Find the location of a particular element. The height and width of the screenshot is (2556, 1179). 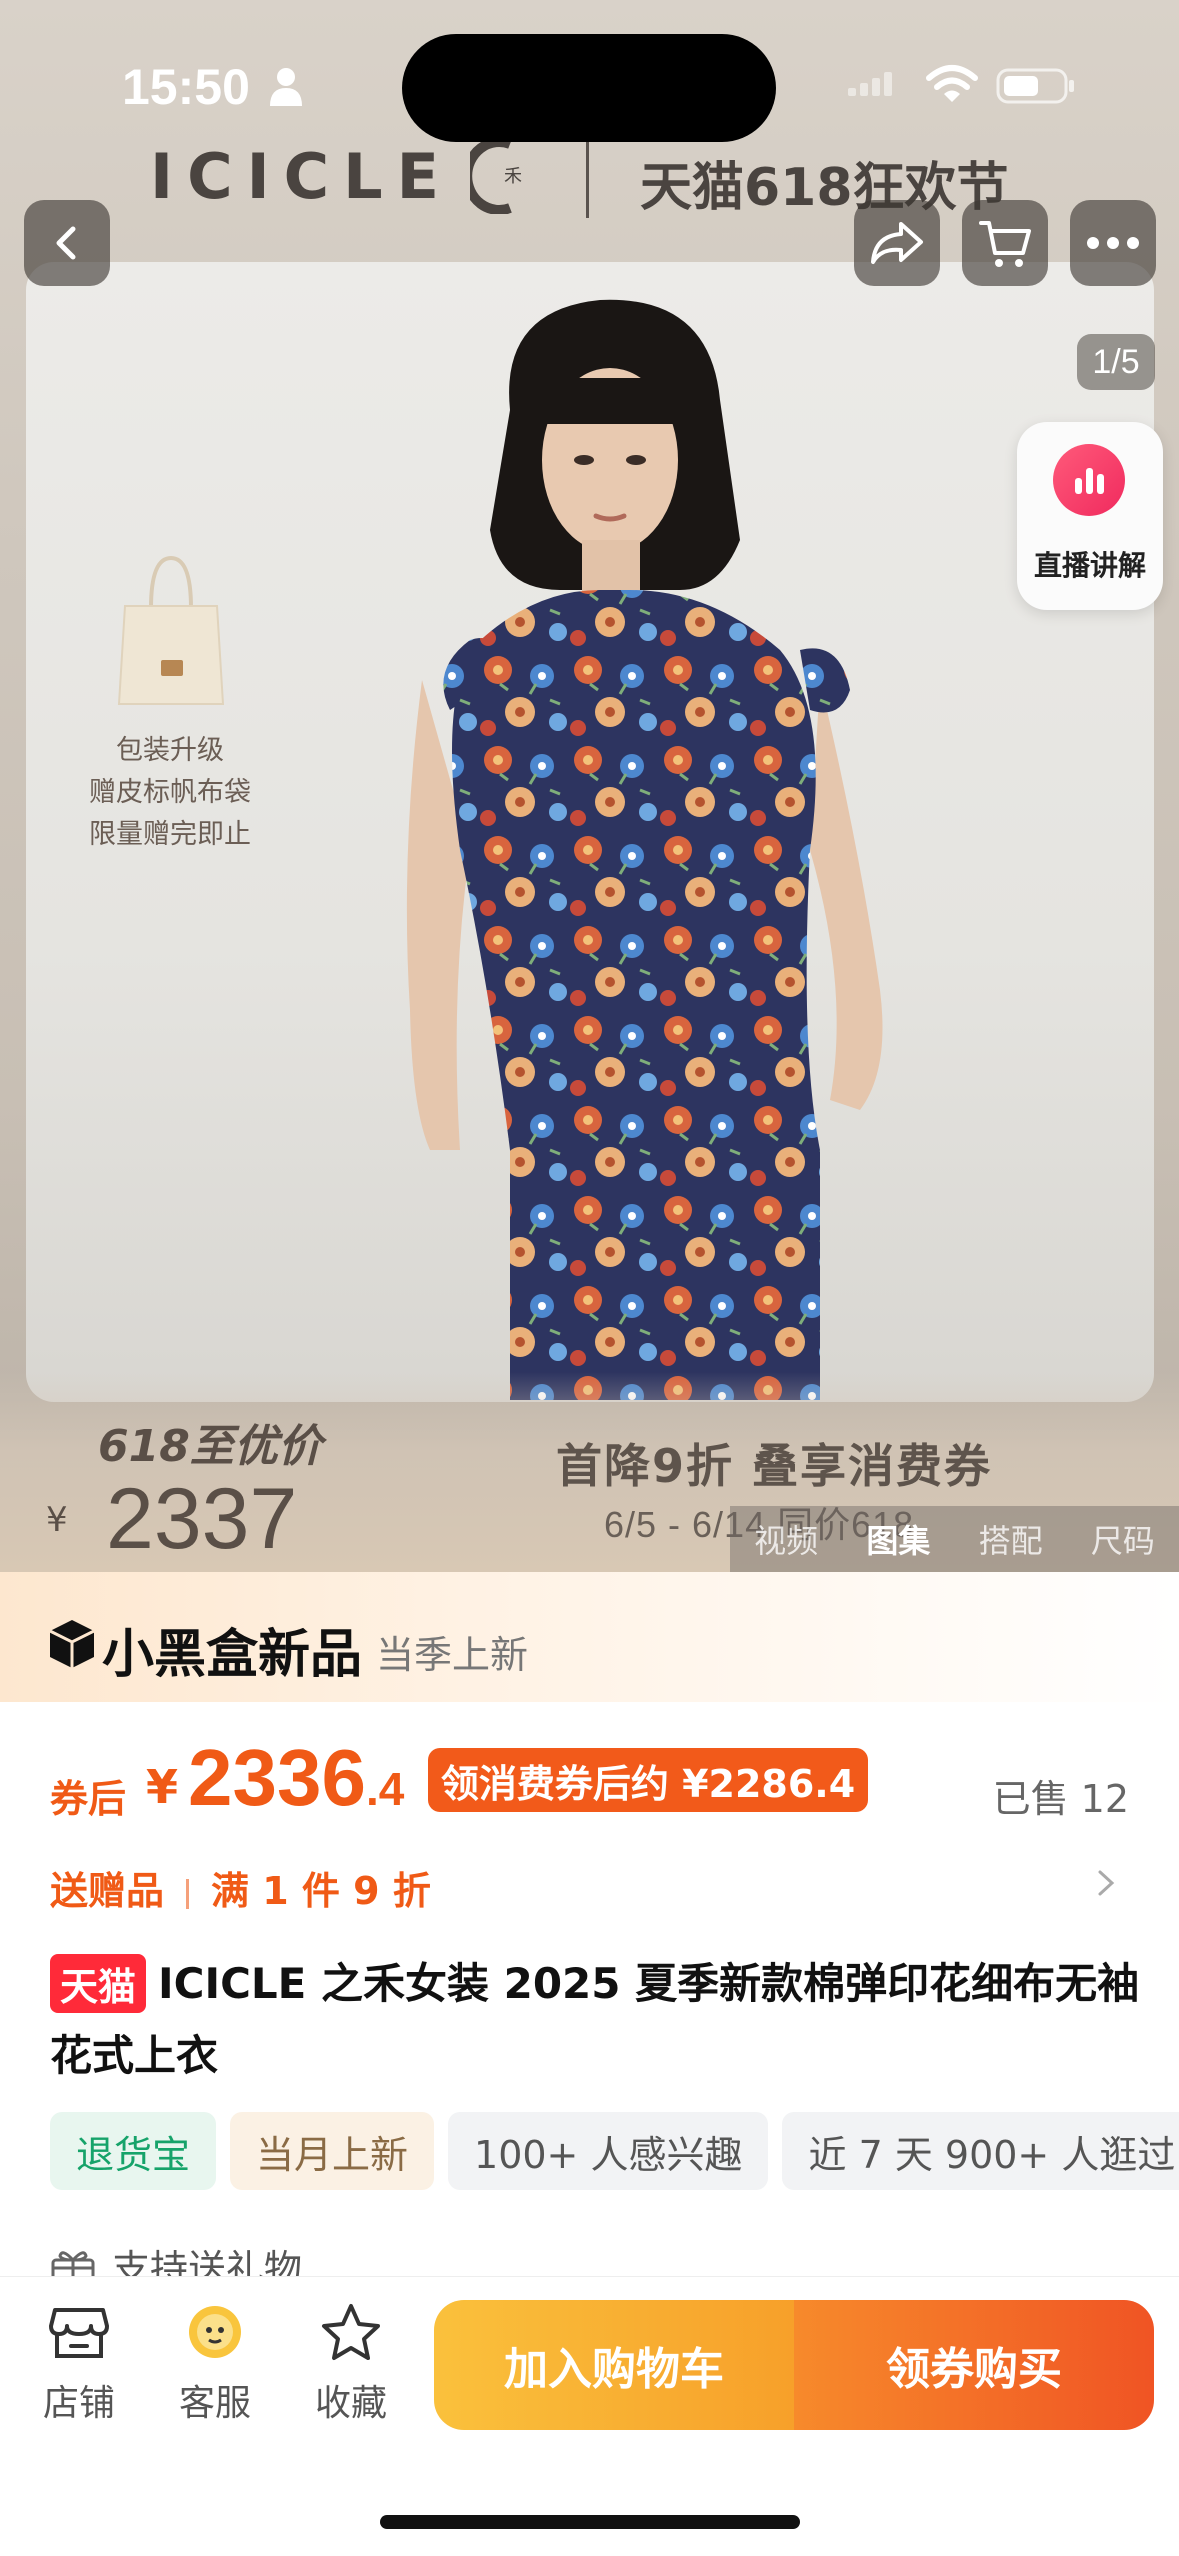

cart-button is located at coordinates (1005, 243).